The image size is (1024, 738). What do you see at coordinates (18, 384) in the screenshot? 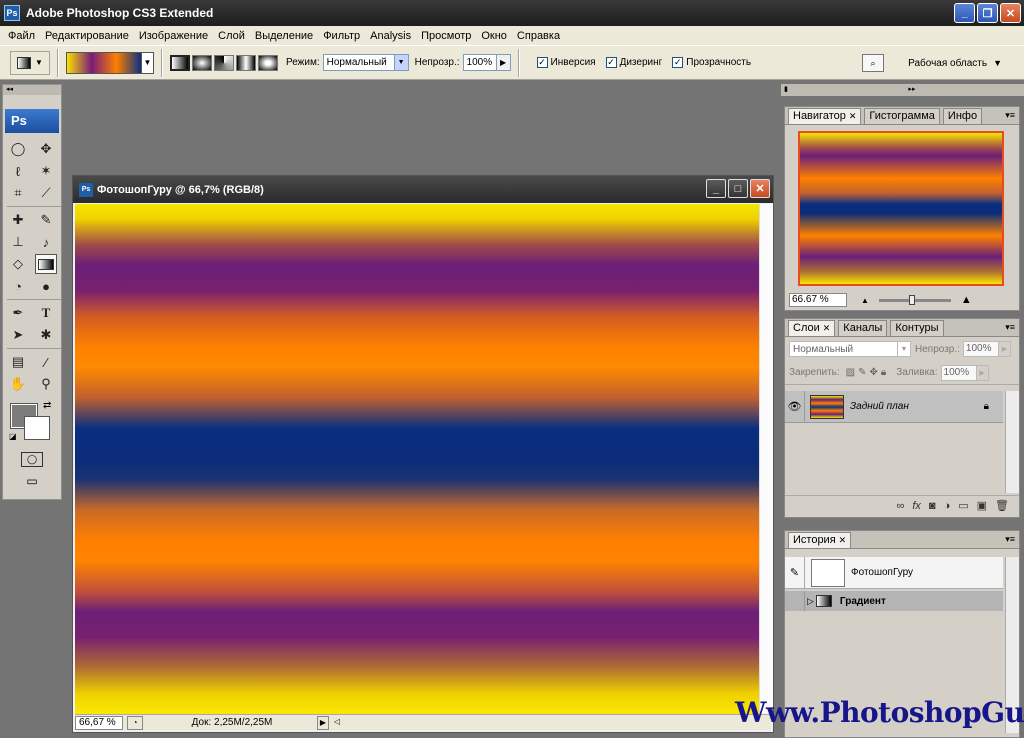
I see `hand-tool-icon: ✋` at bounding box center [18, 384].